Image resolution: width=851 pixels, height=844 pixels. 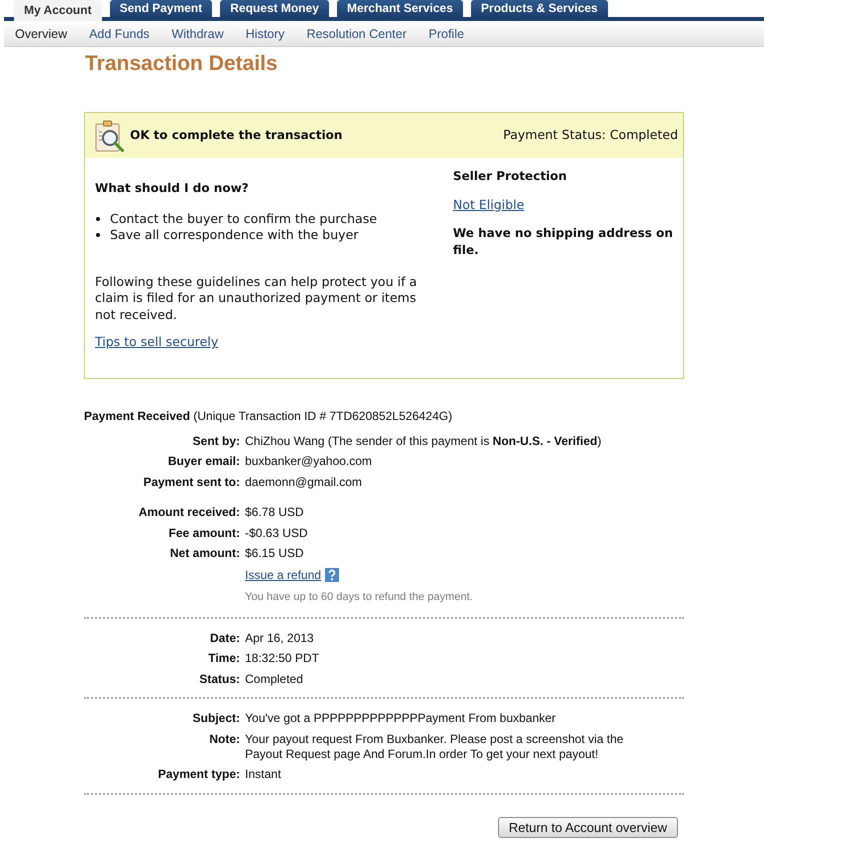 I want to click on field-value: You've got a PPPPPPPPPPPPPPayment From buxbanker, so click(x=401, y=718).